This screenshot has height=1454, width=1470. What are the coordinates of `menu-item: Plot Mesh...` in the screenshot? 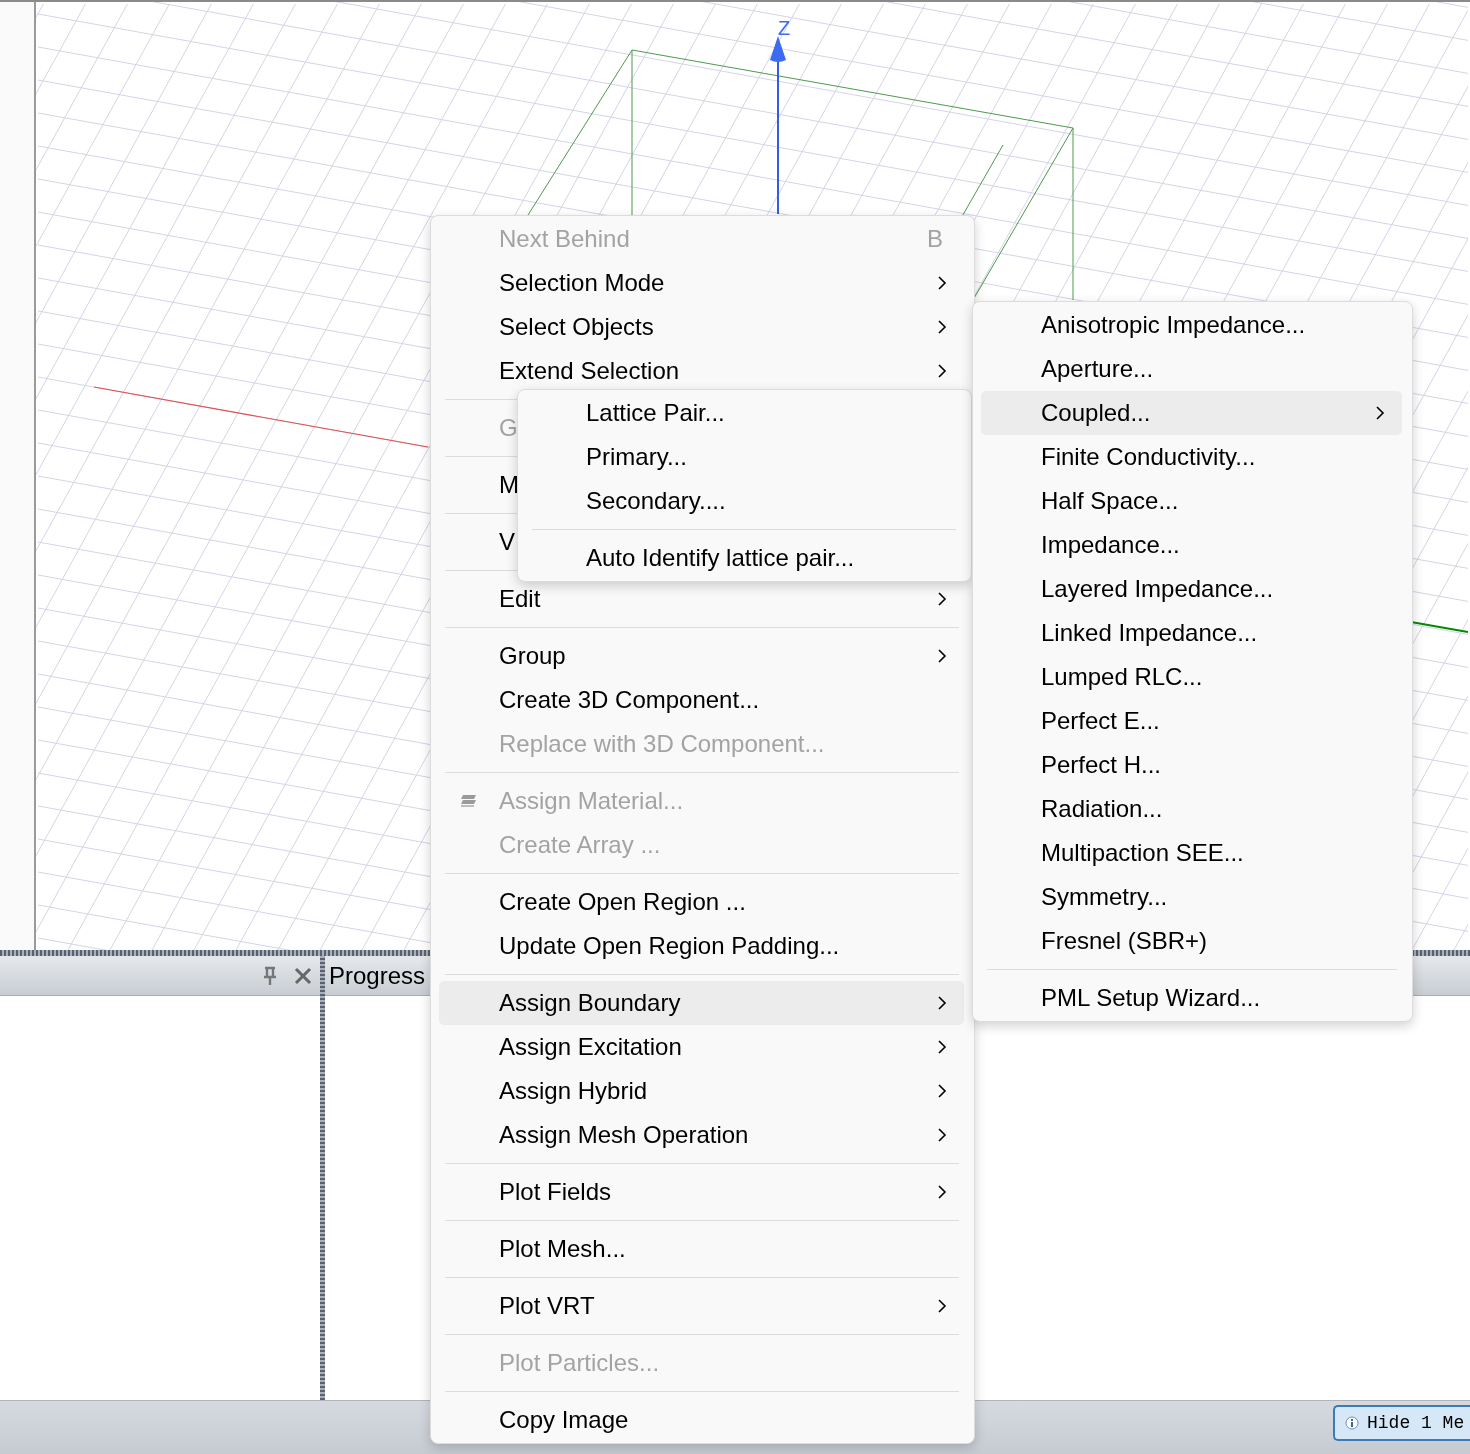 It's located at (701, 1249).